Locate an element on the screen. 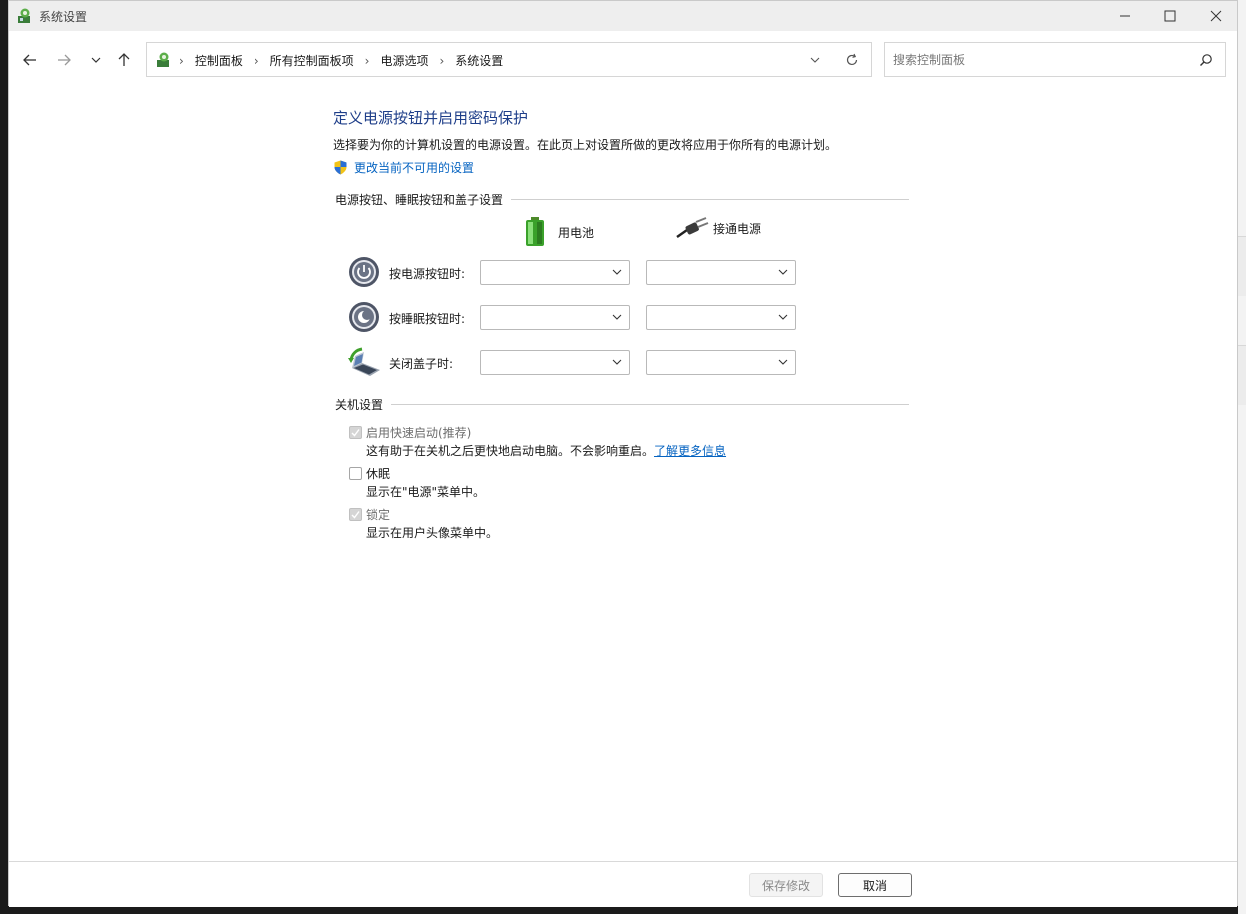  plugged-in-column-header: 接通电源 is located at coordinates (718, 228).